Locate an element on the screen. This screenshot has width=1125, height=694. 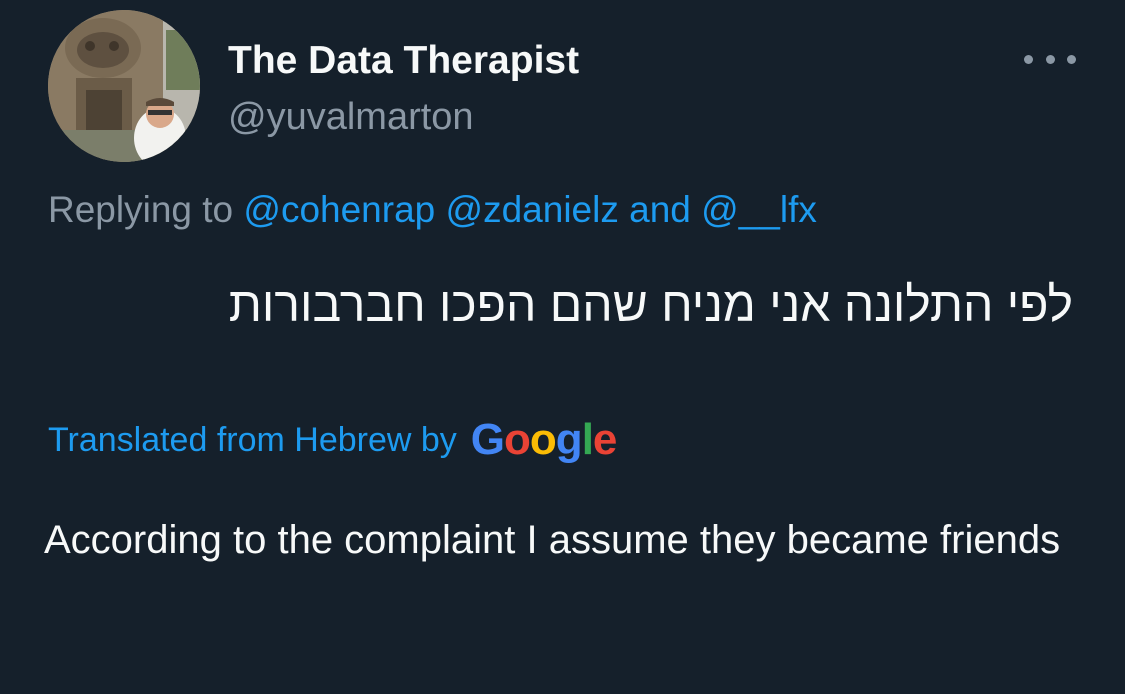
more-horizontal-icon is located at coordinates (1028, 59).